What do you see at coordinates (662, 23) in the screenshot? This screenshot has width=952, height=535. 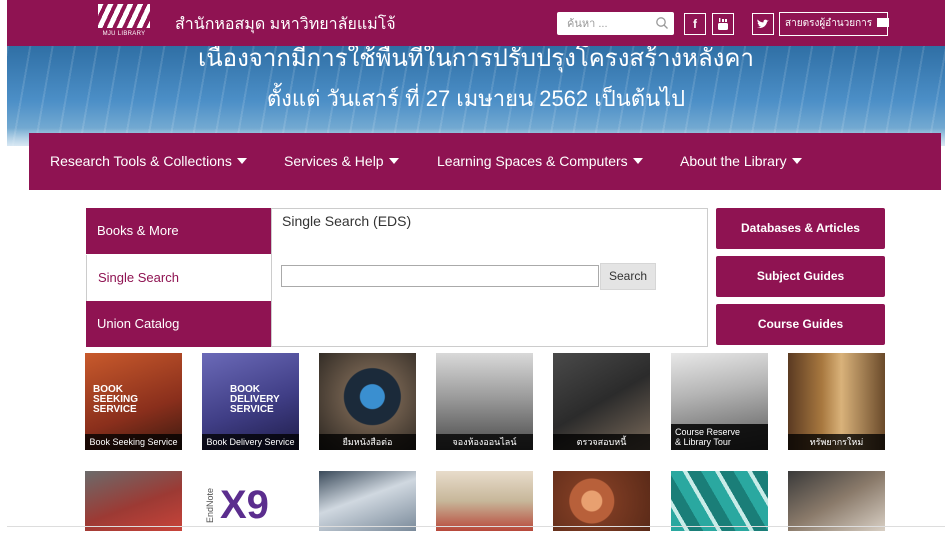 I see `search-icon` at bounding box center [662, 23].